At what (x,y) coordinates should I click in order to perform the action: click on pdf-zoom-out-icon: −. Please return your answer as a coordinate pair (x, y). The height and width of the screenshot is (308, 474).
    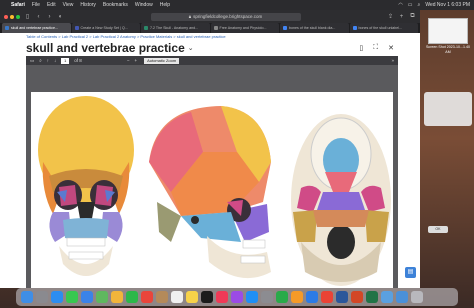
    Looking at the image, I should click on (128, 60).